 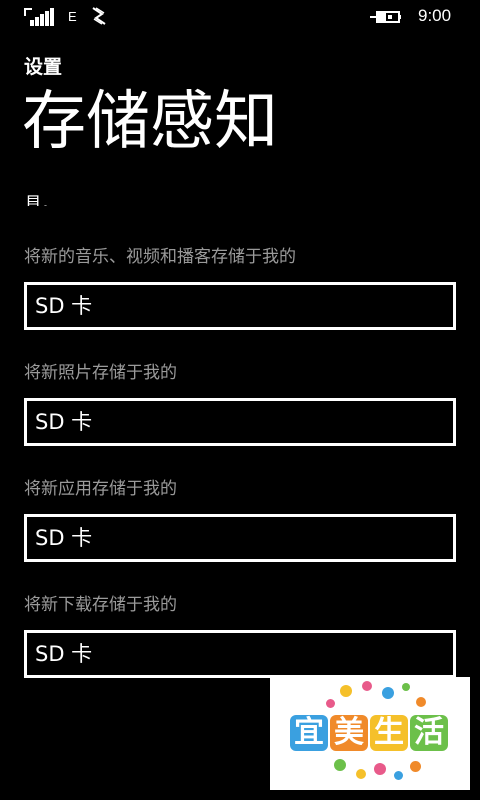 What do you see at coordinates (150, 122) in the screenshot?
I see `page-title: 存储感知` at bounding box center [150, 122].